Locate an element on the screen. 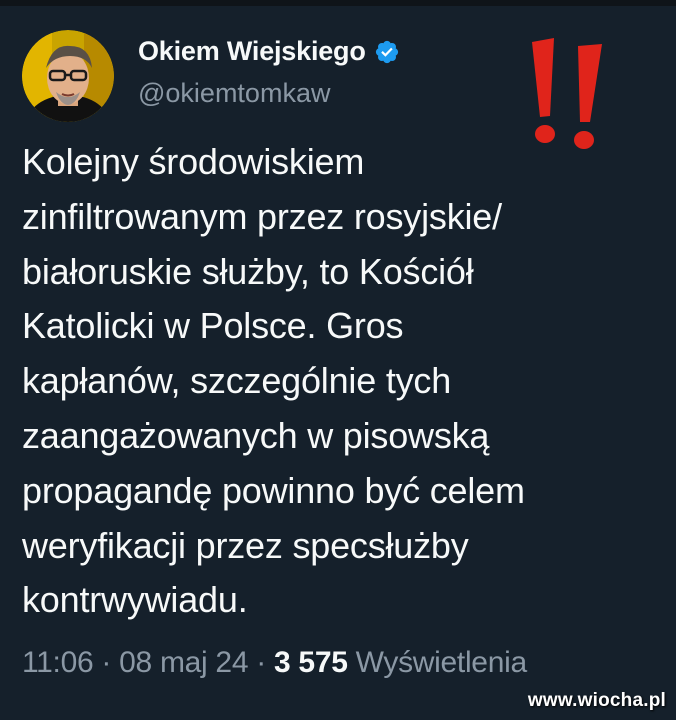 The width and height of the screenshot is (676, 720). top-edge is located at coordinates (338, 3).